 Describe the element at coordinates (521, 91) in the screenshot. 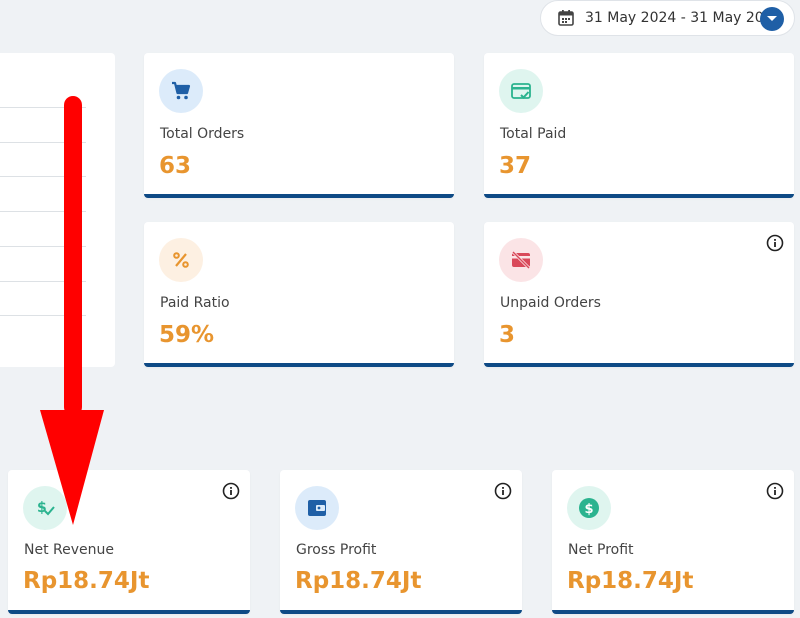

I see `paid-card-icon` at that location.